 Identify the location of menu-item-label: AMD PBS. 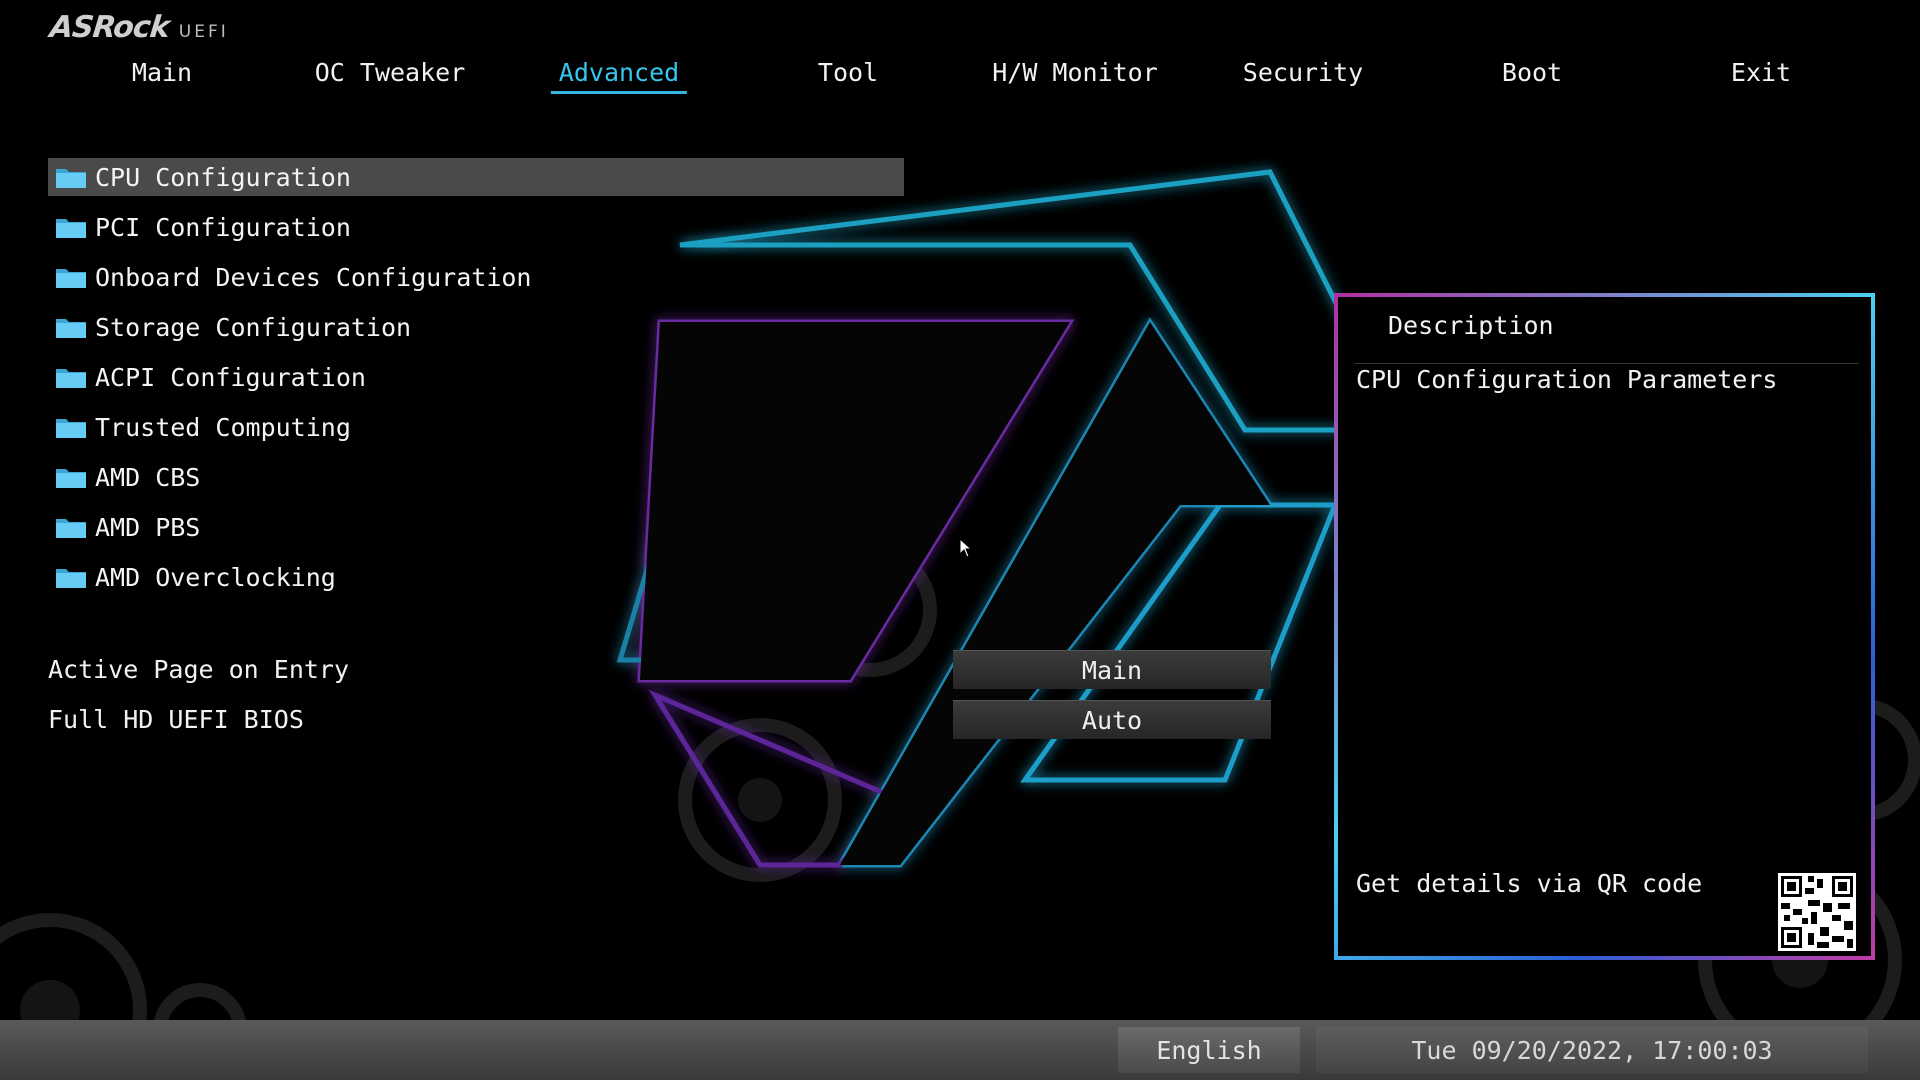
(148, 527).